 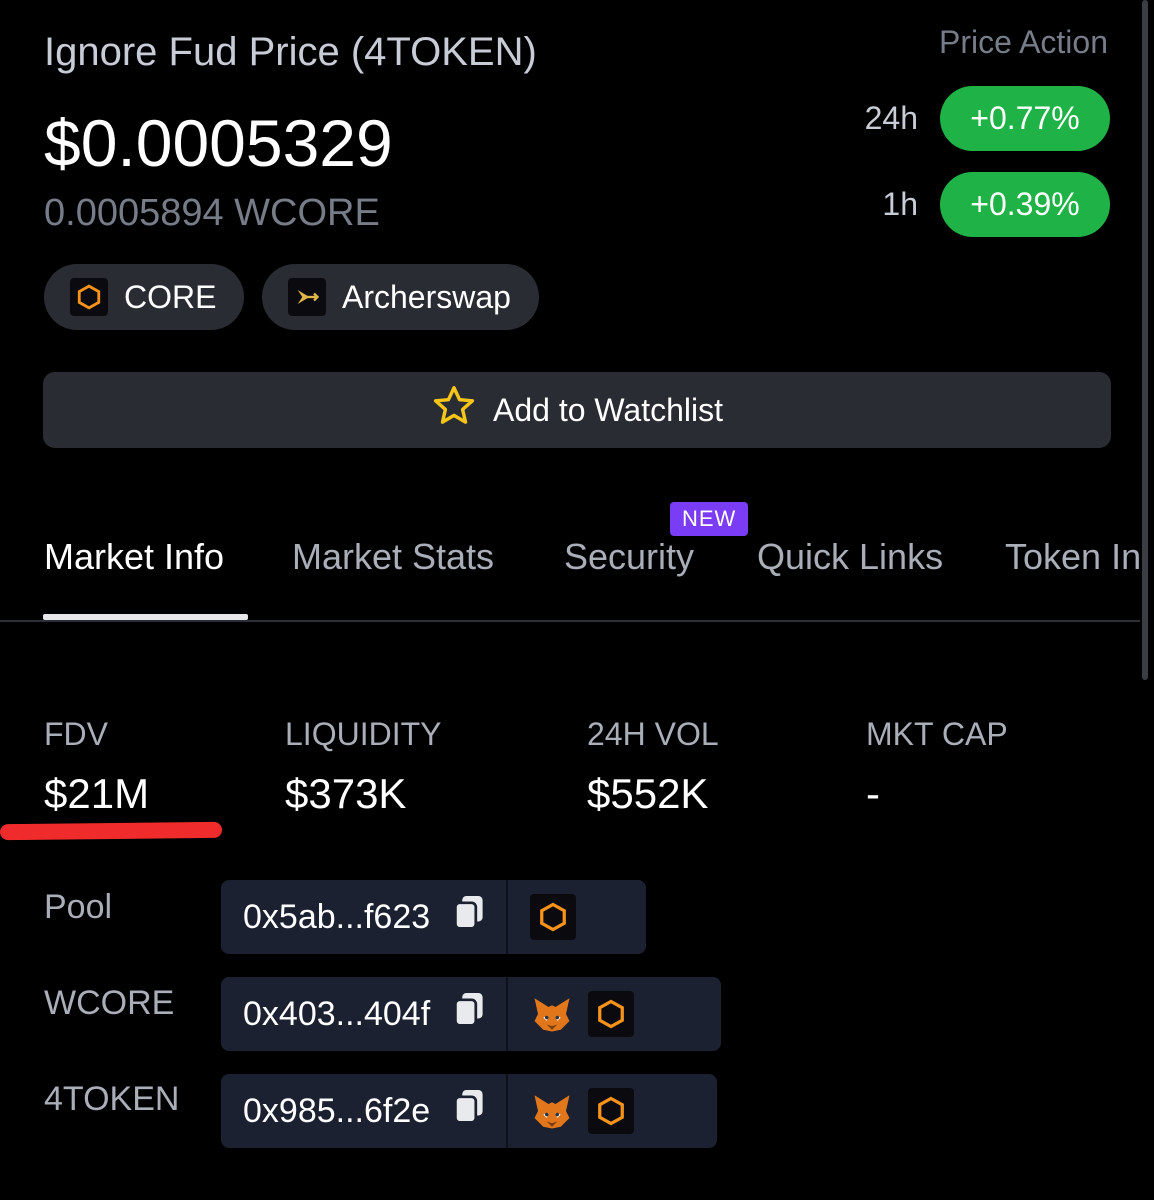 I want to click on address-row-4token: 0x985...6f2e, so click(x=469, y=1111).